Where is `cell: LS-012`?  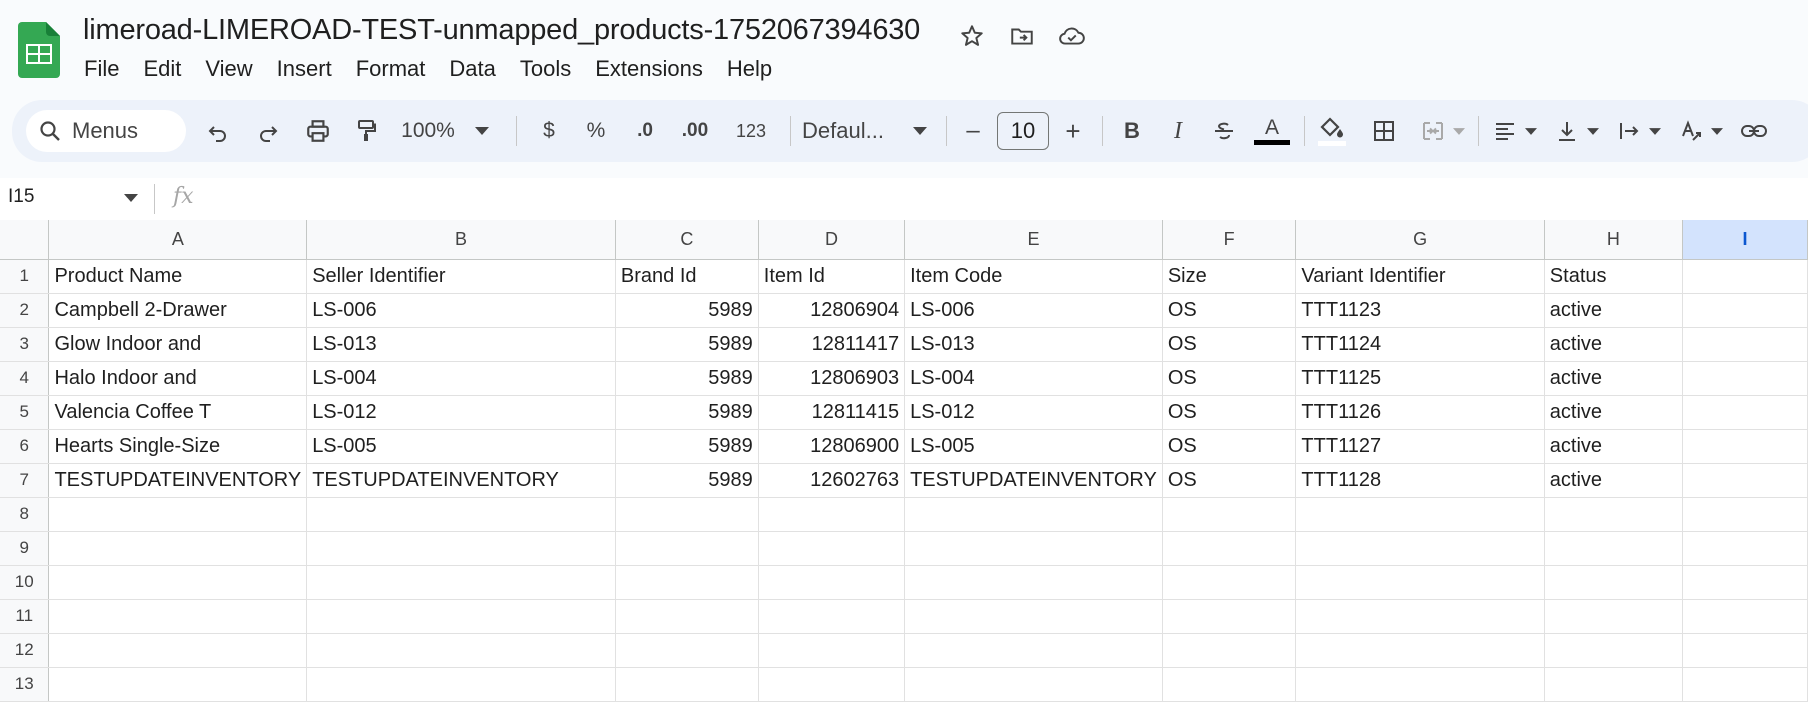
cell: LS-012 is located at coordinates (1033, 412).